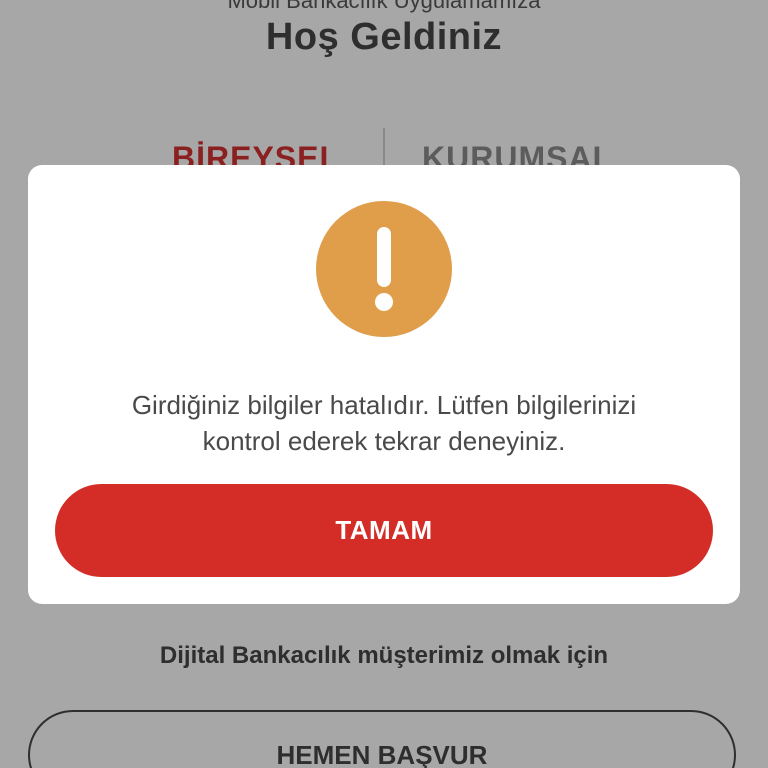  I want to click on warning-exclamation-icon, so click(384, 269).